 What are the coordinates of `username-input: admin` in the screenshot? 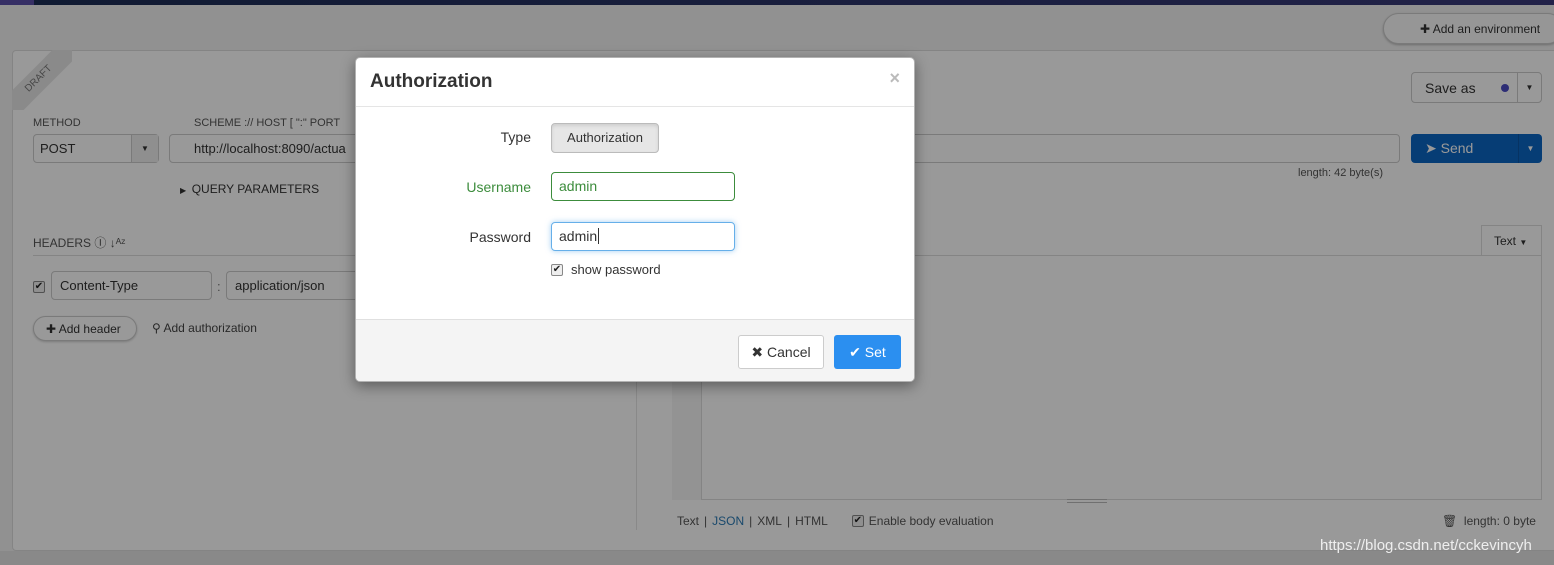 It's located at (643, 186).